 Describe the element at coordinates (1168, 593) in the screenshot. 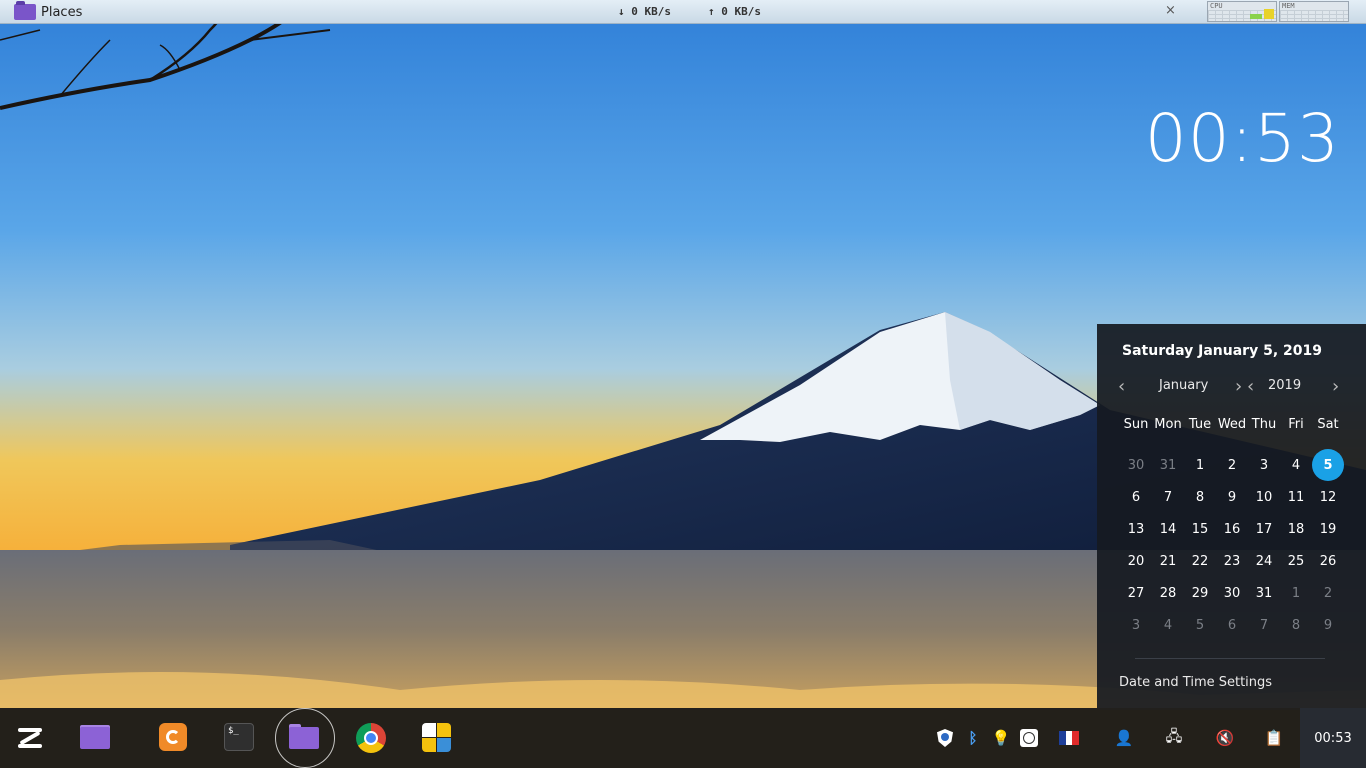

I see `calendar-day: 28` at that location.